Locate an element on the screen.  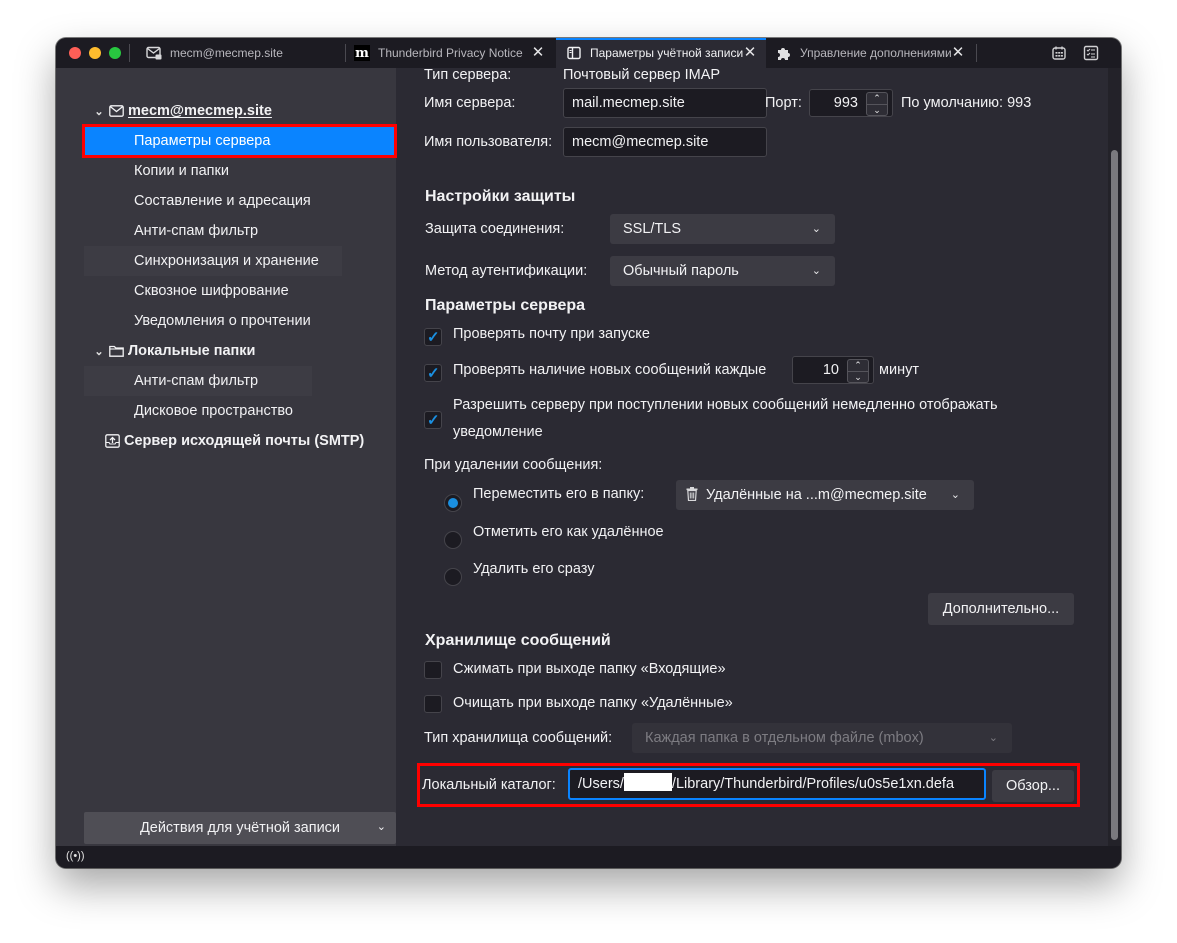
envelope-icon is located at coordinates (116, 111).